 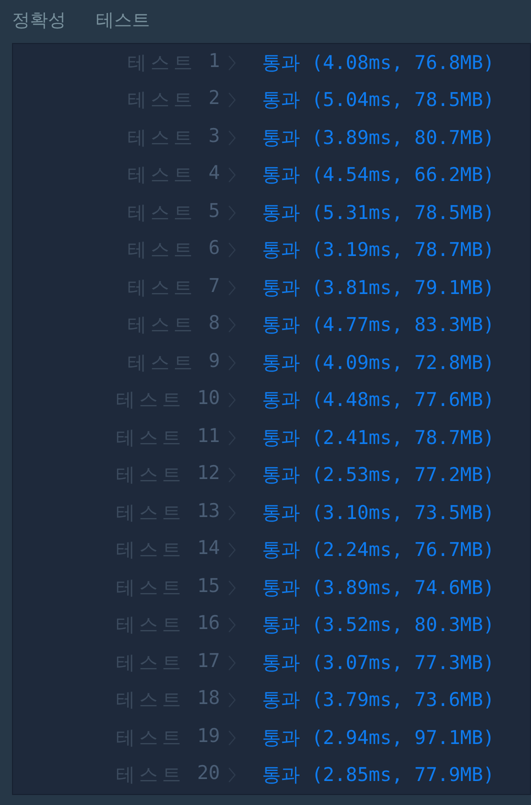 I want to click on test-result: 통과 (3.89ms, 74.6MB), so click(x=378, y=588).